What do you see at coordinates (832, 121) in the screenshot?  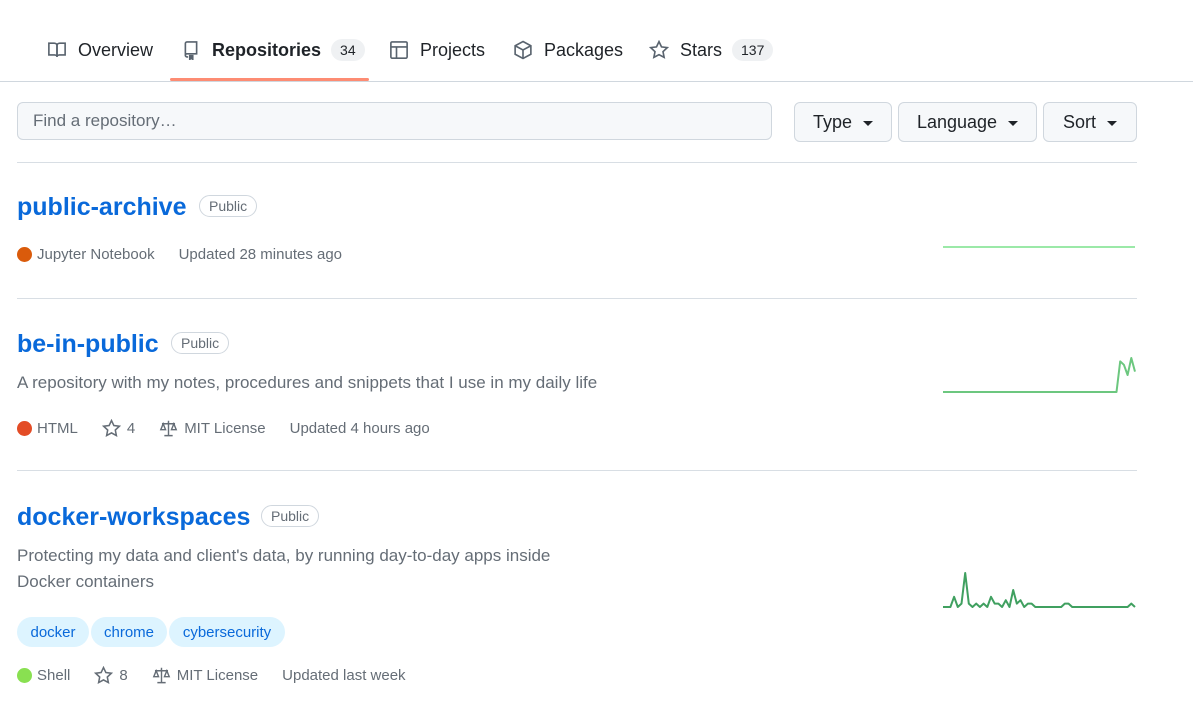 I see `type-filter-label: Type` at bounding box center [832, 121].